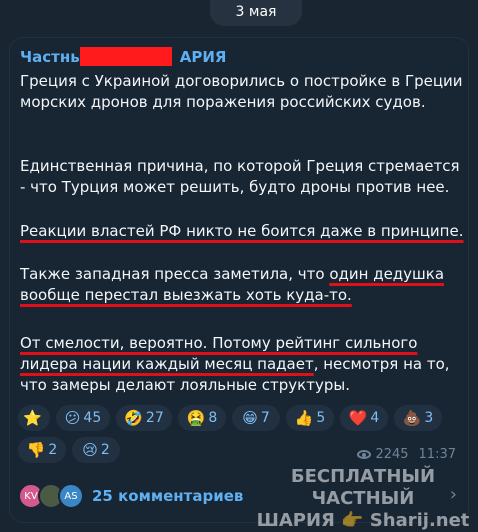 This screenshot has height=532, width=478. What do you see at coordinates (72, 418) in the screenshot?
I see `confused-face-icon: 😕` at bounding box center [72, 418].